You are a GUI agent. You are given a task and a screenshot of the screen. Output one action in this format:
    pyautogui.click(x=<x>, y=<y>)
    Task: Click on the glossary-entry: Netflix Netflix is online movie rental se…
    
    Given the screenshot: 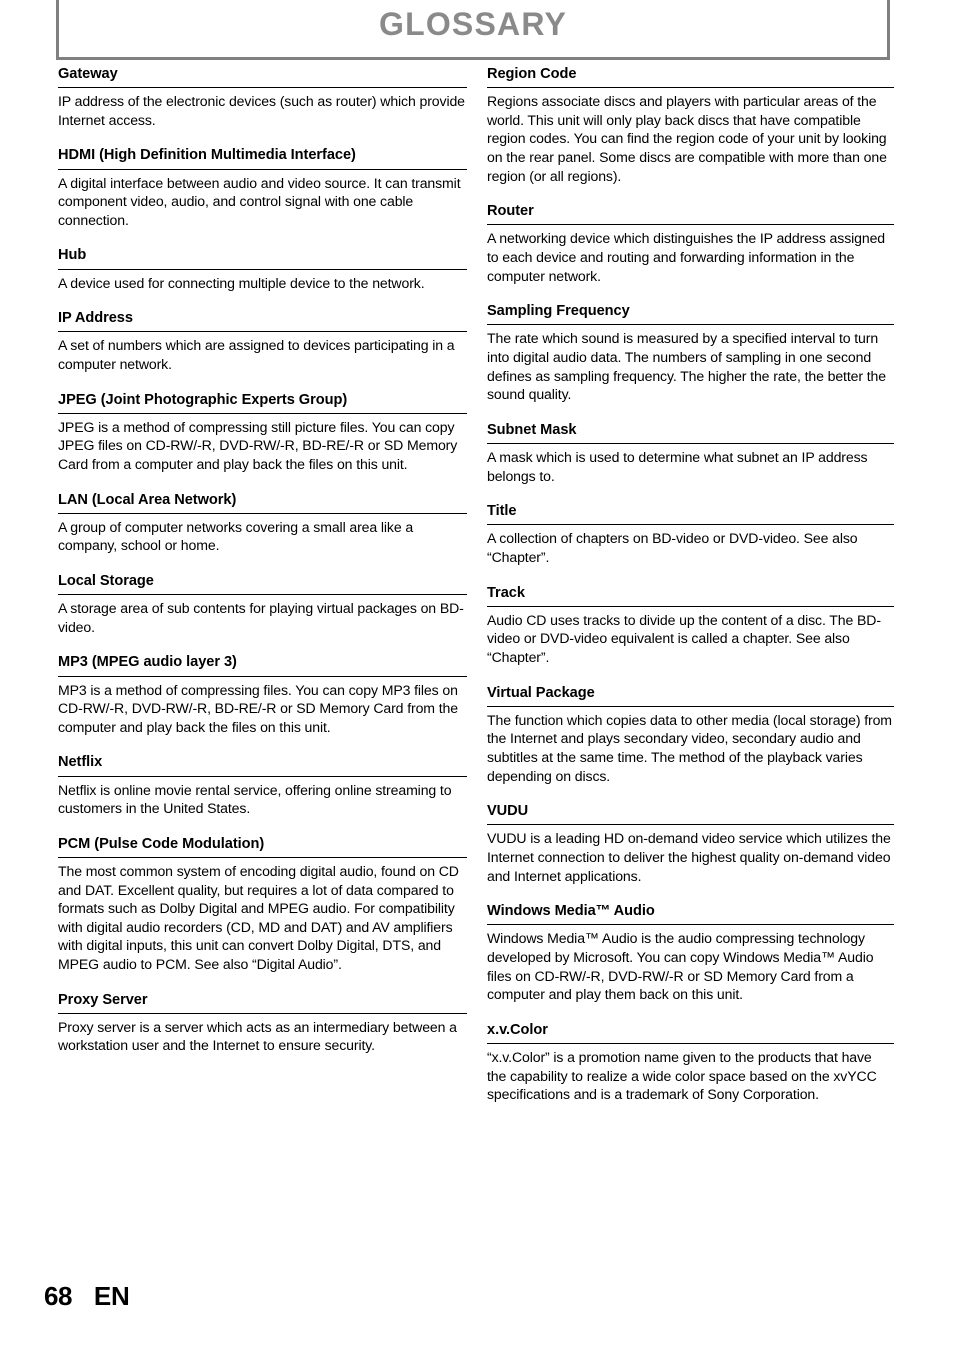 What is the action you would take?
    pyautogui.click(x=262, y=785)
    